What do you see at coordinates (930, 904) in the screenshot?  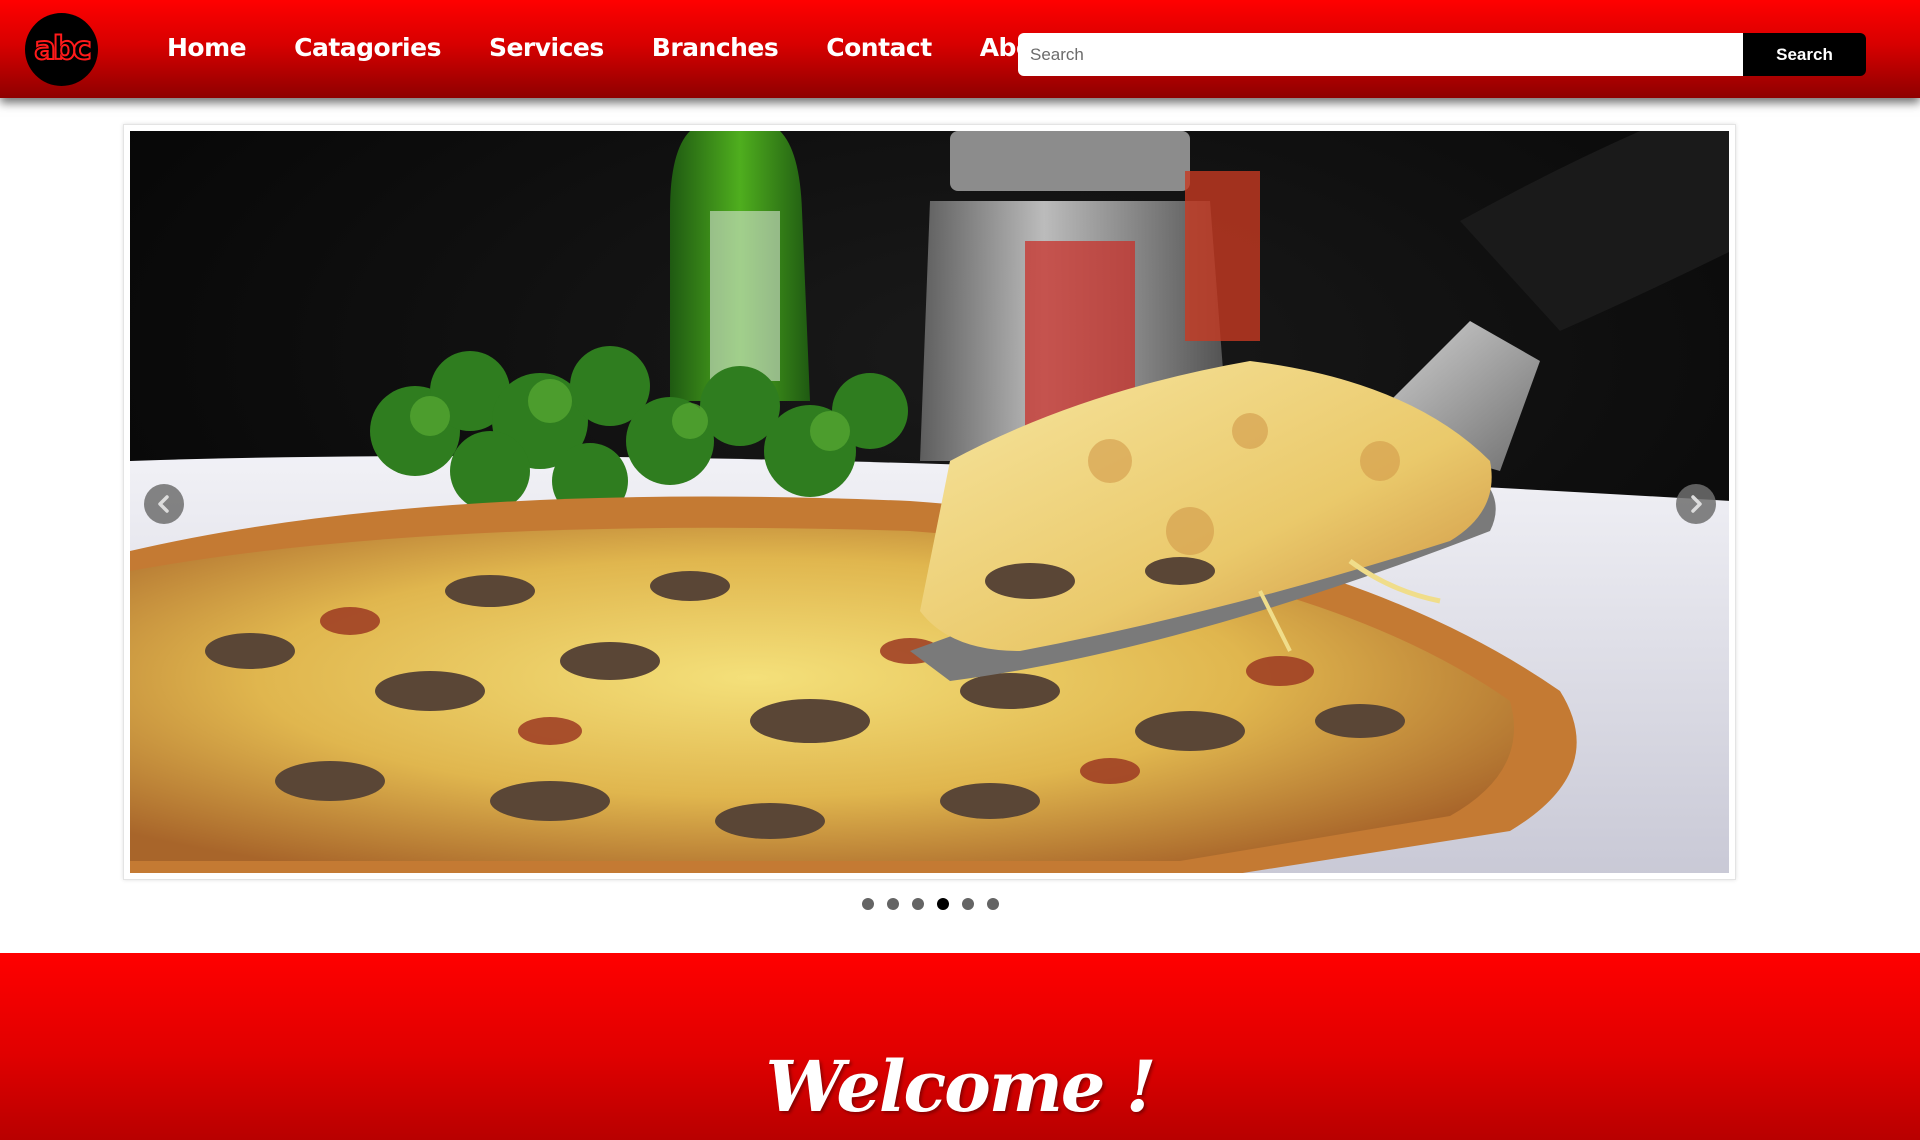 I see `carousel-indicators` at bounding box center [930, 904].